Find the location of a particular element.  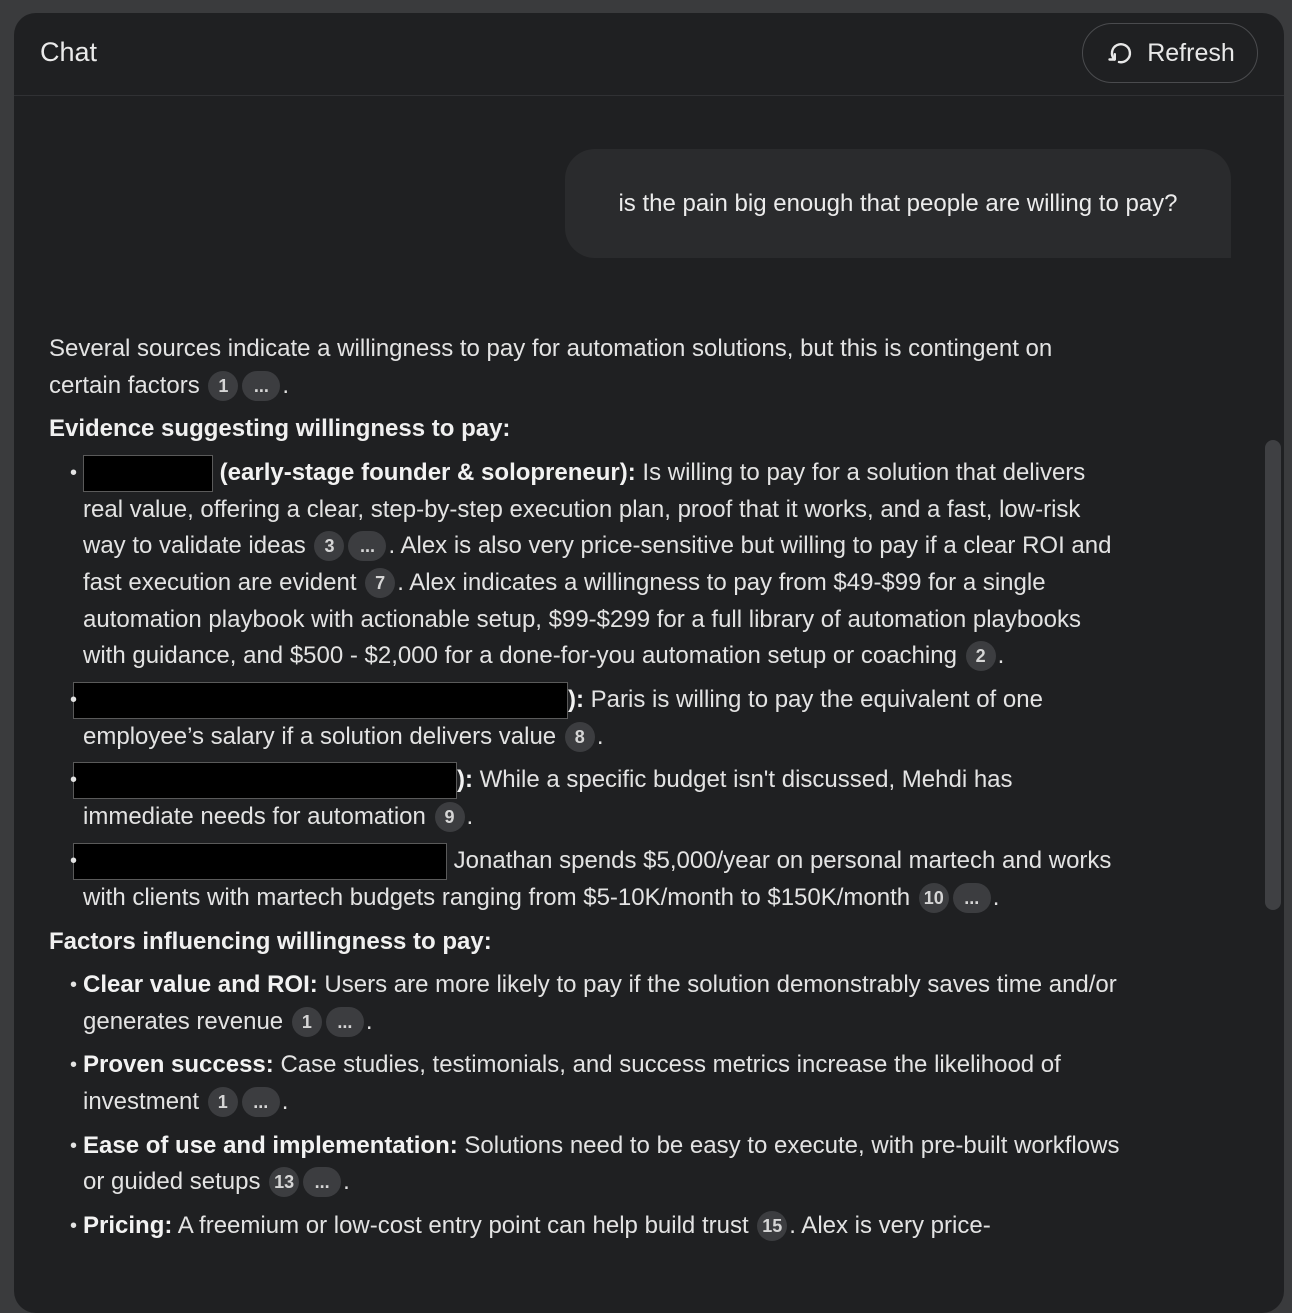

evidence-label: (early-stage founder & solopreneur): is located at coordinates (427, 472).